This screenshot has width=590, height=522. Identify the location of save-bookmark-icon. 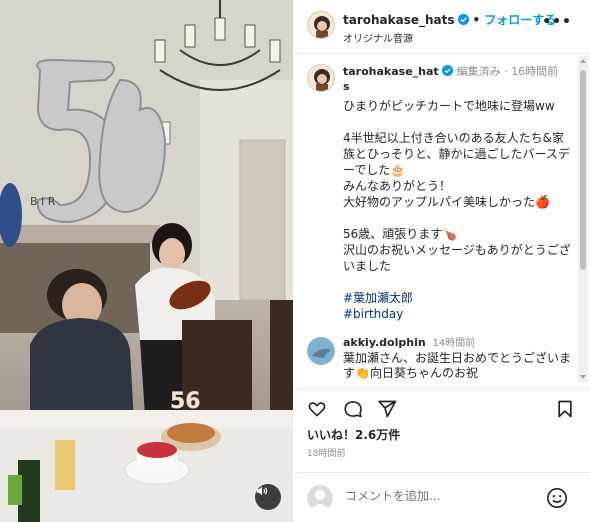
(565, 409).